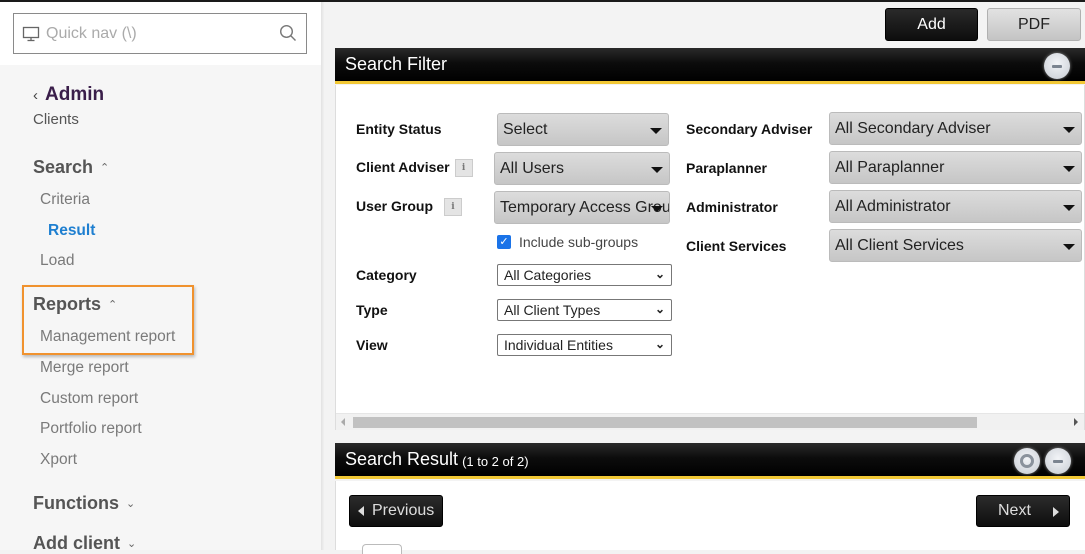 Image resolution: width=1085 pixels, height=554 pixels. What do you see at coordinates (107, 337) in the screenshot?
I see `sidebar-item-management-report: Management report` at bounding box center [107, 337].